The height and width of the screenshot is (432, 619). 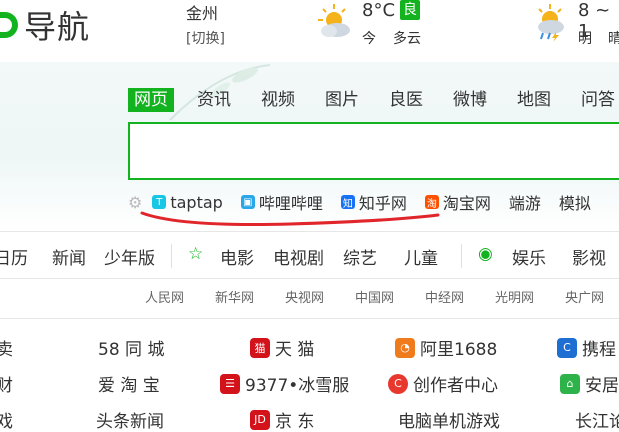 I want to click on tab-doctor: 良医, so click(x=406, y=100).